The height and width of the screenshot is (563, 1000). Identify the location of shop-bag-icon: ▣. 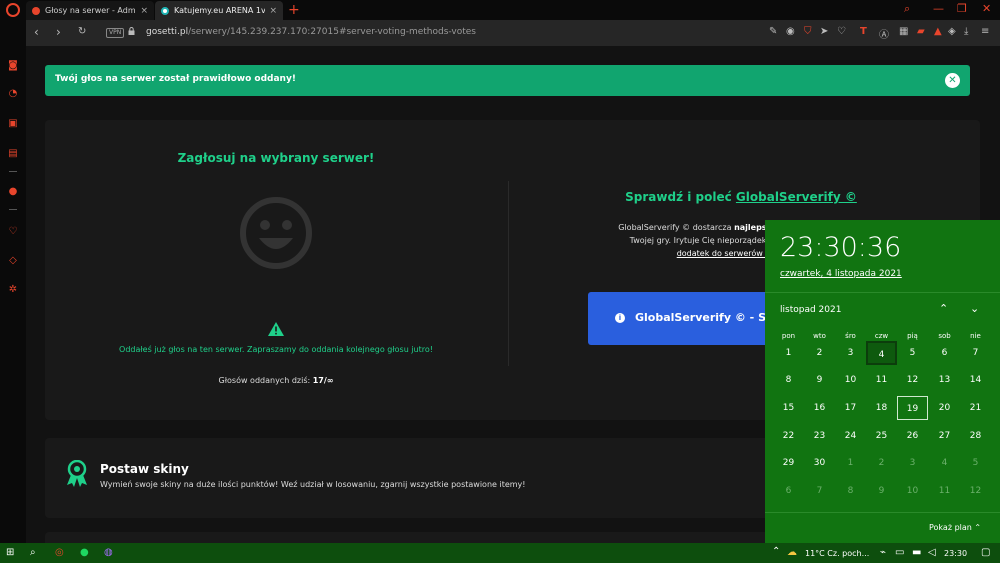
(13, 124).